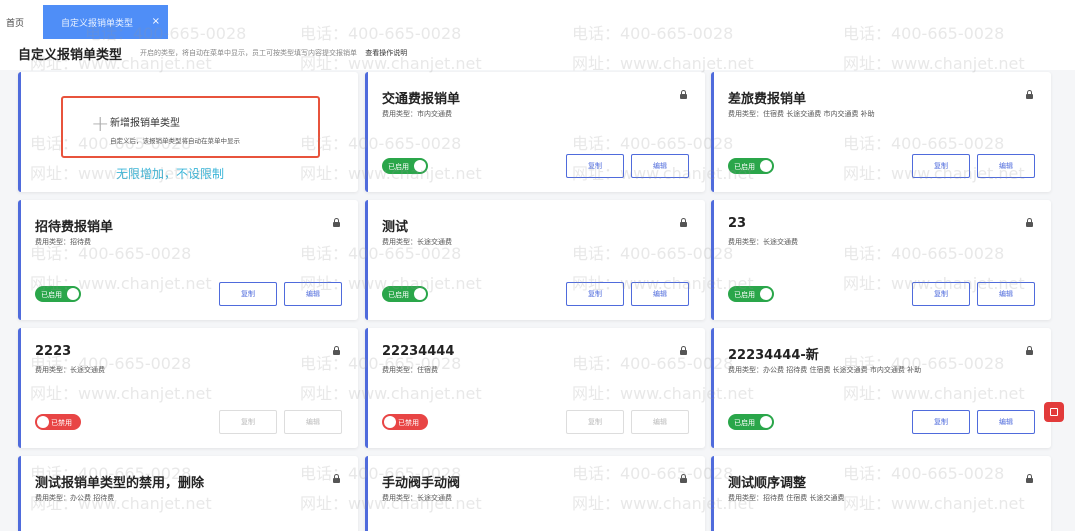 Image resolution: width=1075 pixels, height=531 pixels. What do you see at coordinates (418, 351) in the screenshot?
I see `card-title: 22234444` at bounding box center [418, 351].